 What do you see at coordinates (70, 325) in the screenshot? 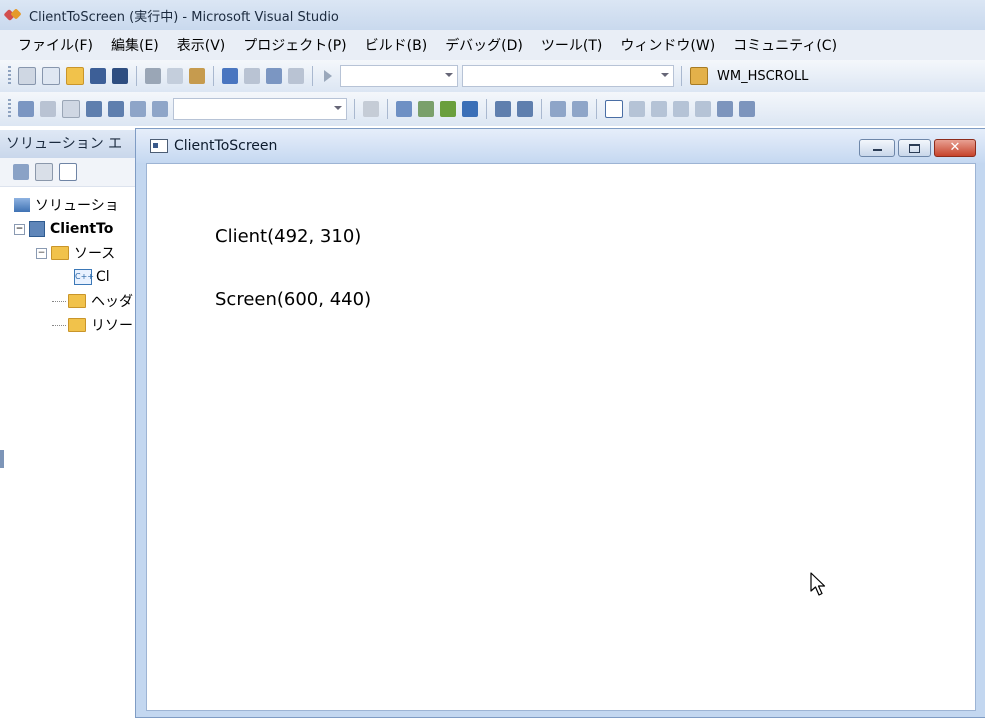
I see `tree-item-resource-folder: リソー` at bounding box center [70, 325].